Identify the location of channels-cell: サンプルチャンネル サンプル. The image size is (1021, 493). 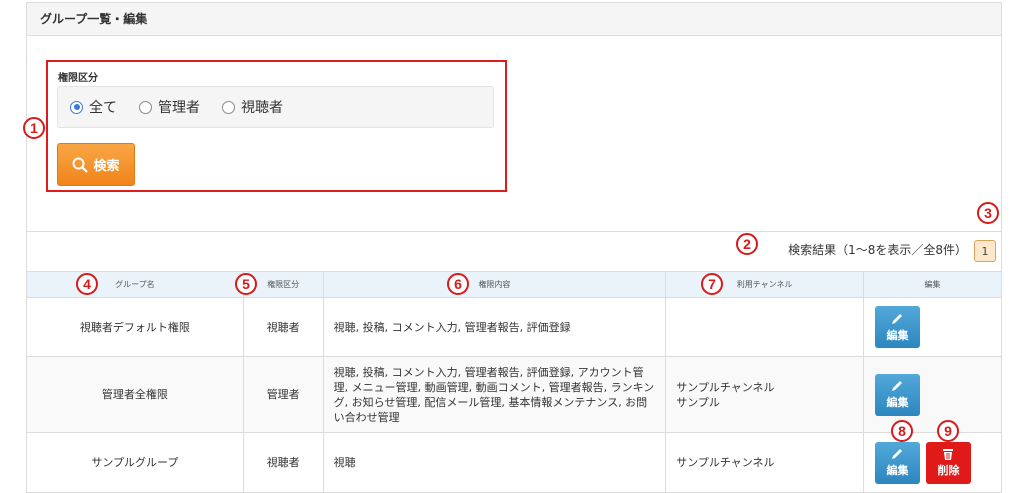
(764, 394).